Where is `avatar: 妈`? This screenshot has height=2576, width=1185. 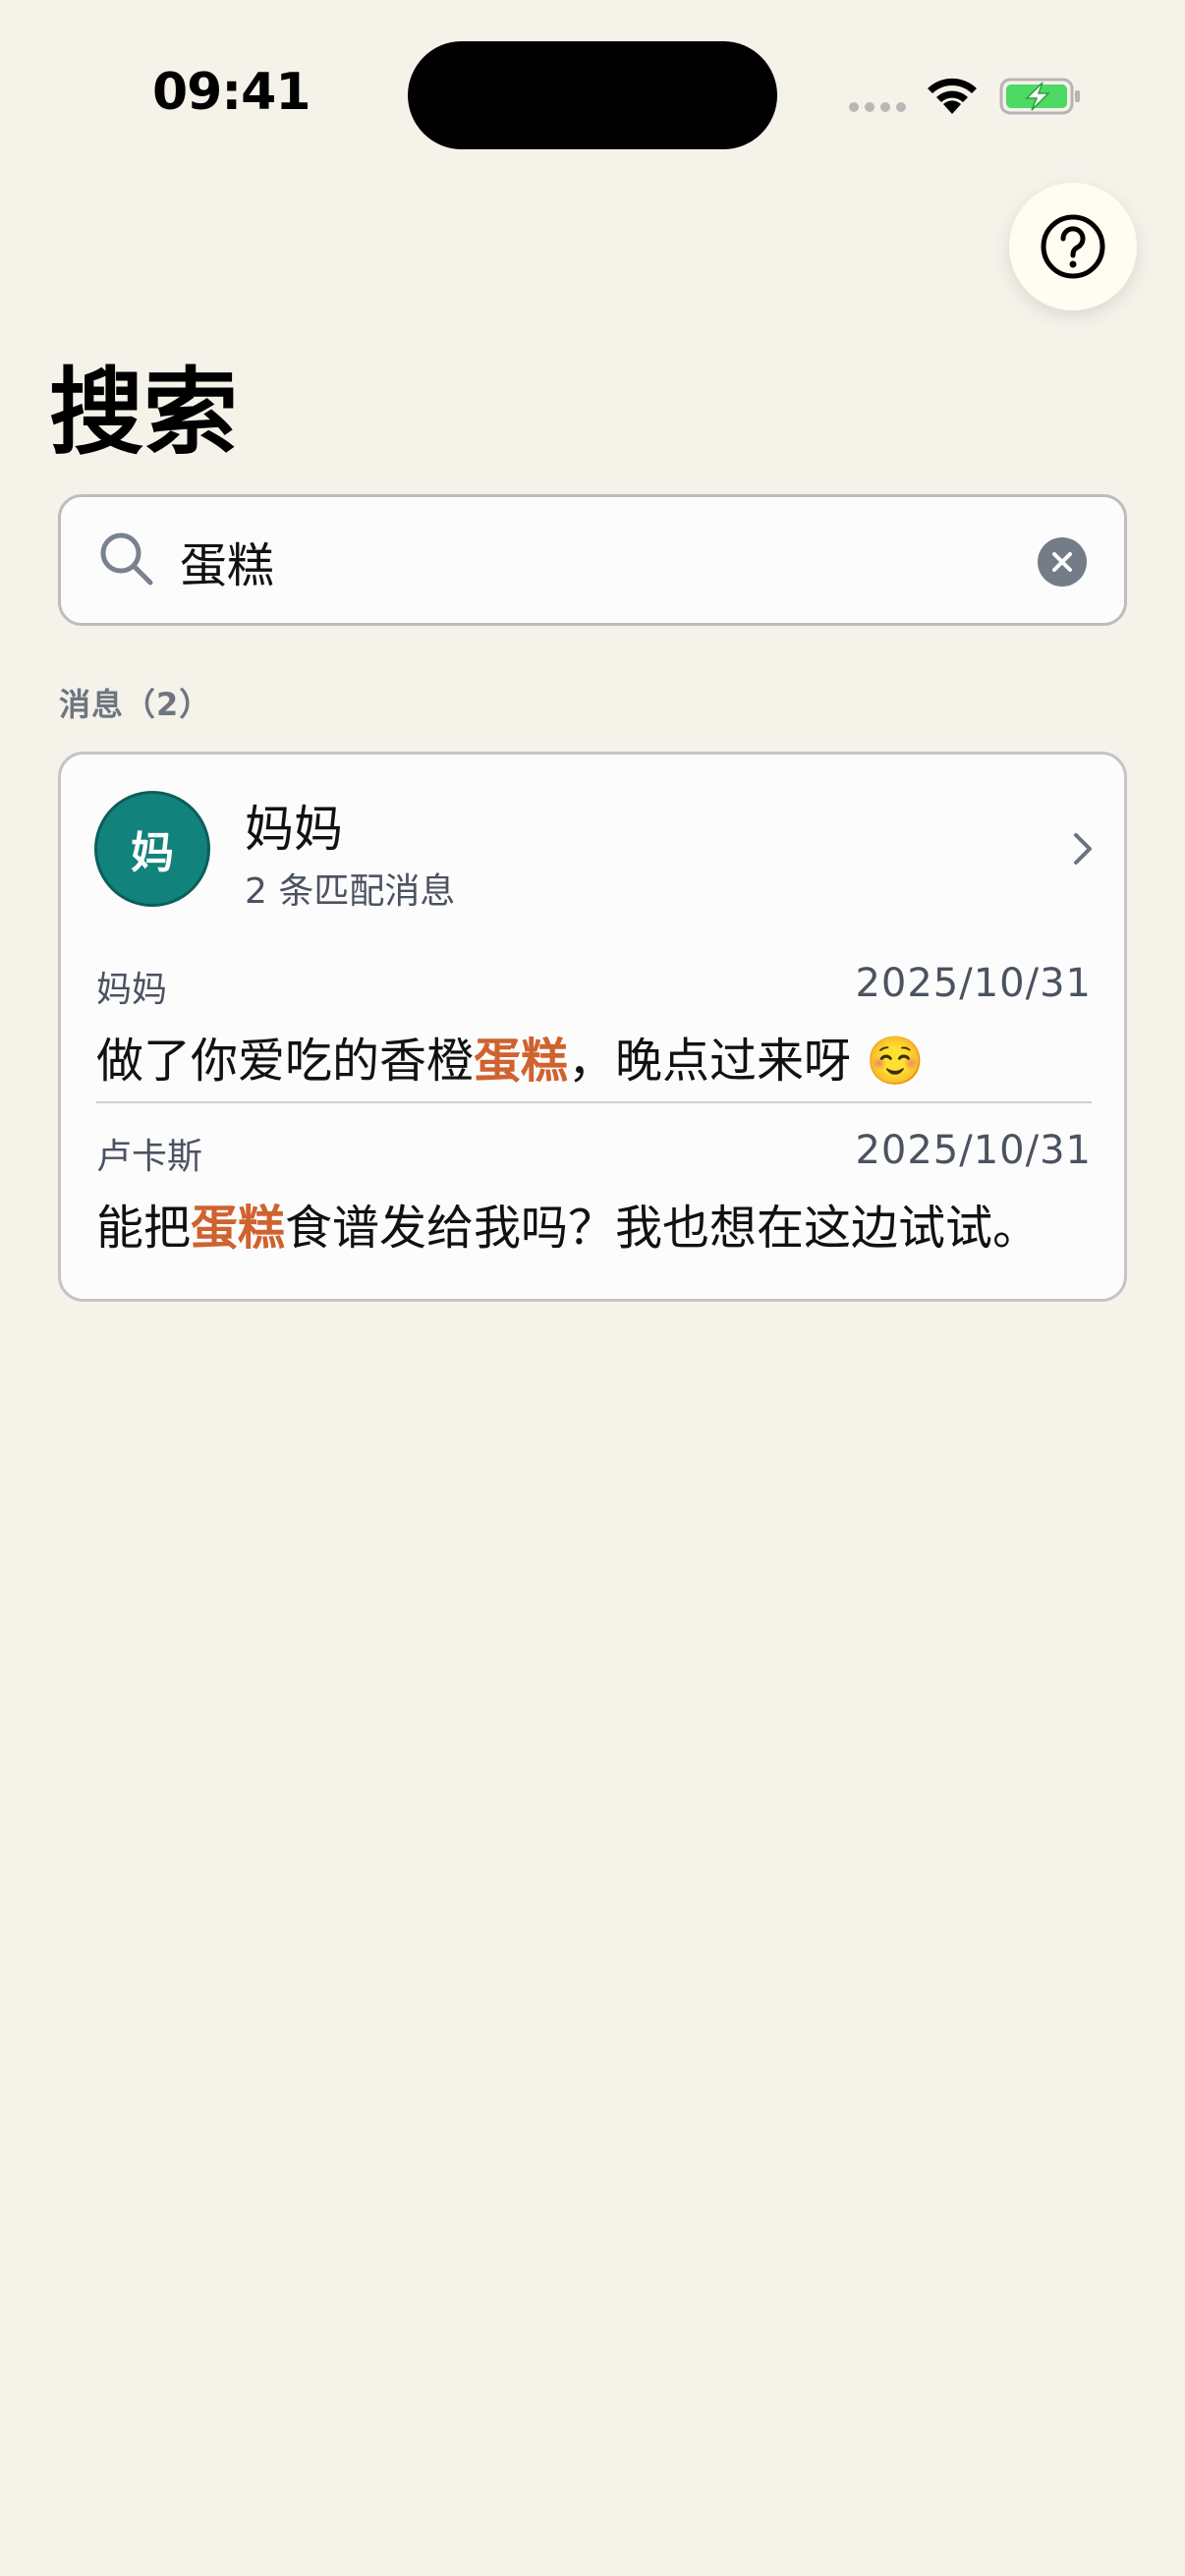 avatar: 妈 is located at coordinates (152, 849).